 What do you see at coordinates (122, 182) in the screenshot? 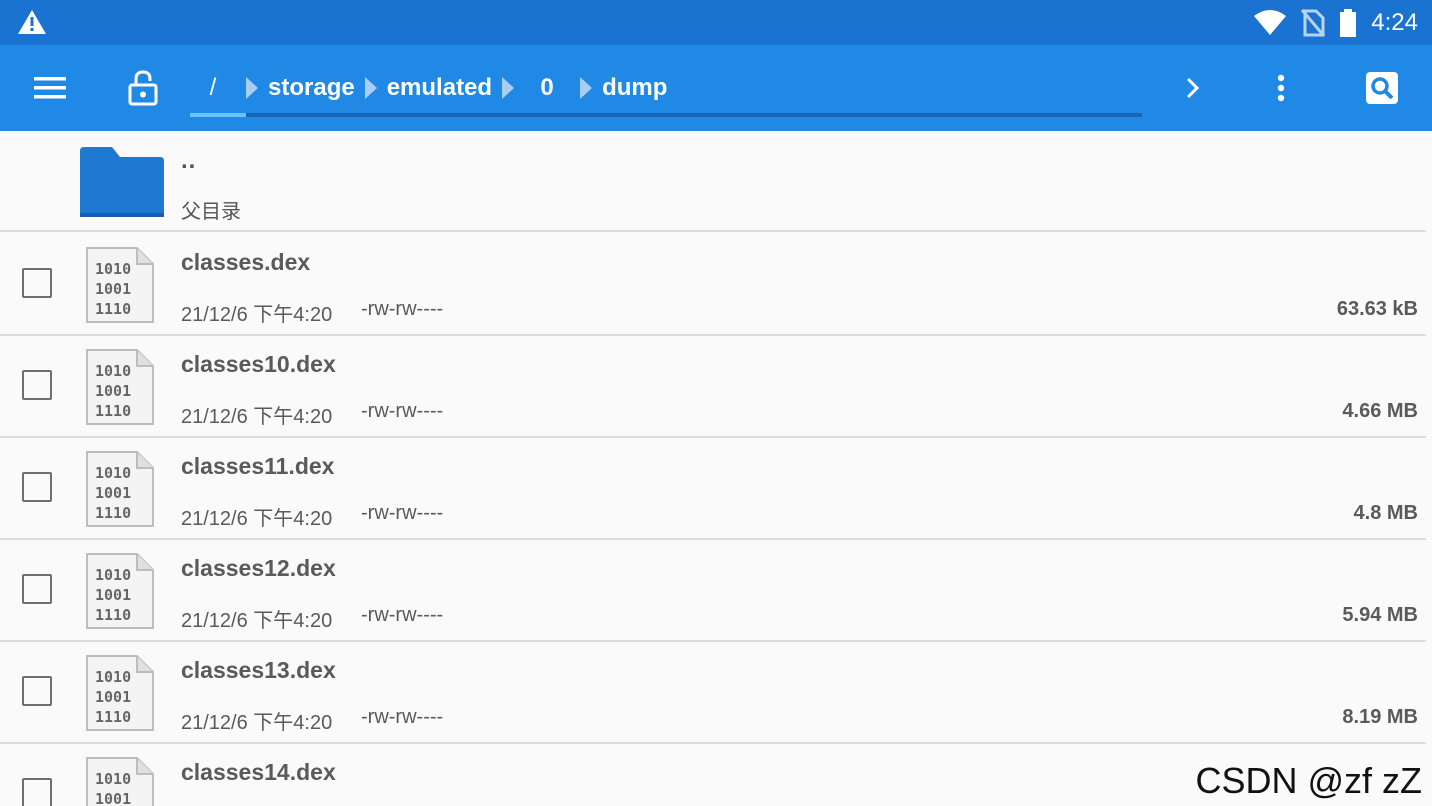
I see `folder-icon` at bounding box center [122, 182].